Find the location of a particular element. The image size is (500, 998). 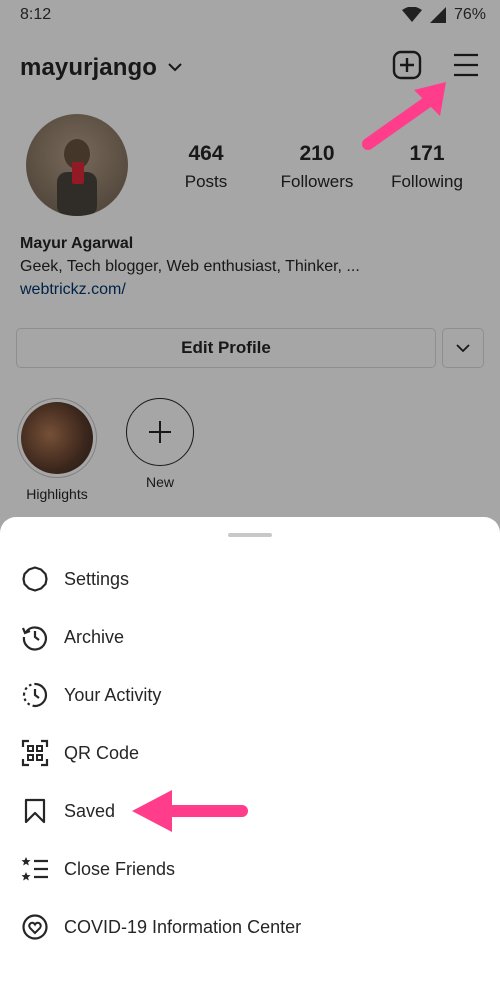

menu-item-label: COVID-19 Information Center is located at coordinates (183, 926).